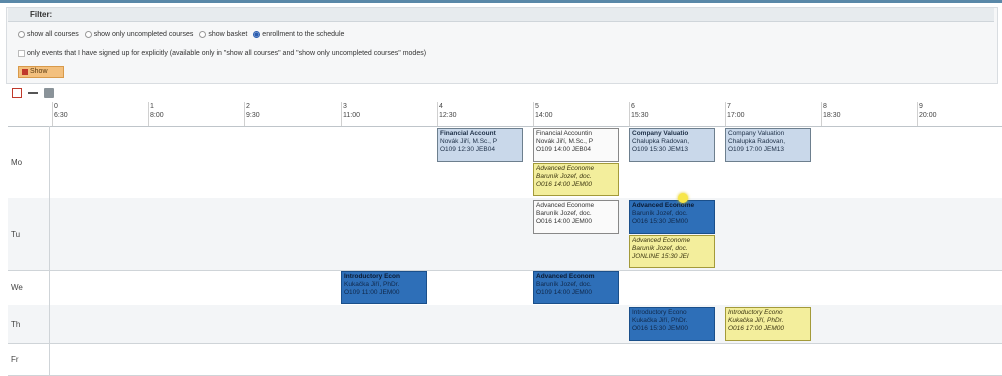 The width and height of the screenshot is (1002, 376). I want to click on time-tick: 4 12:30, so click(447, 114).